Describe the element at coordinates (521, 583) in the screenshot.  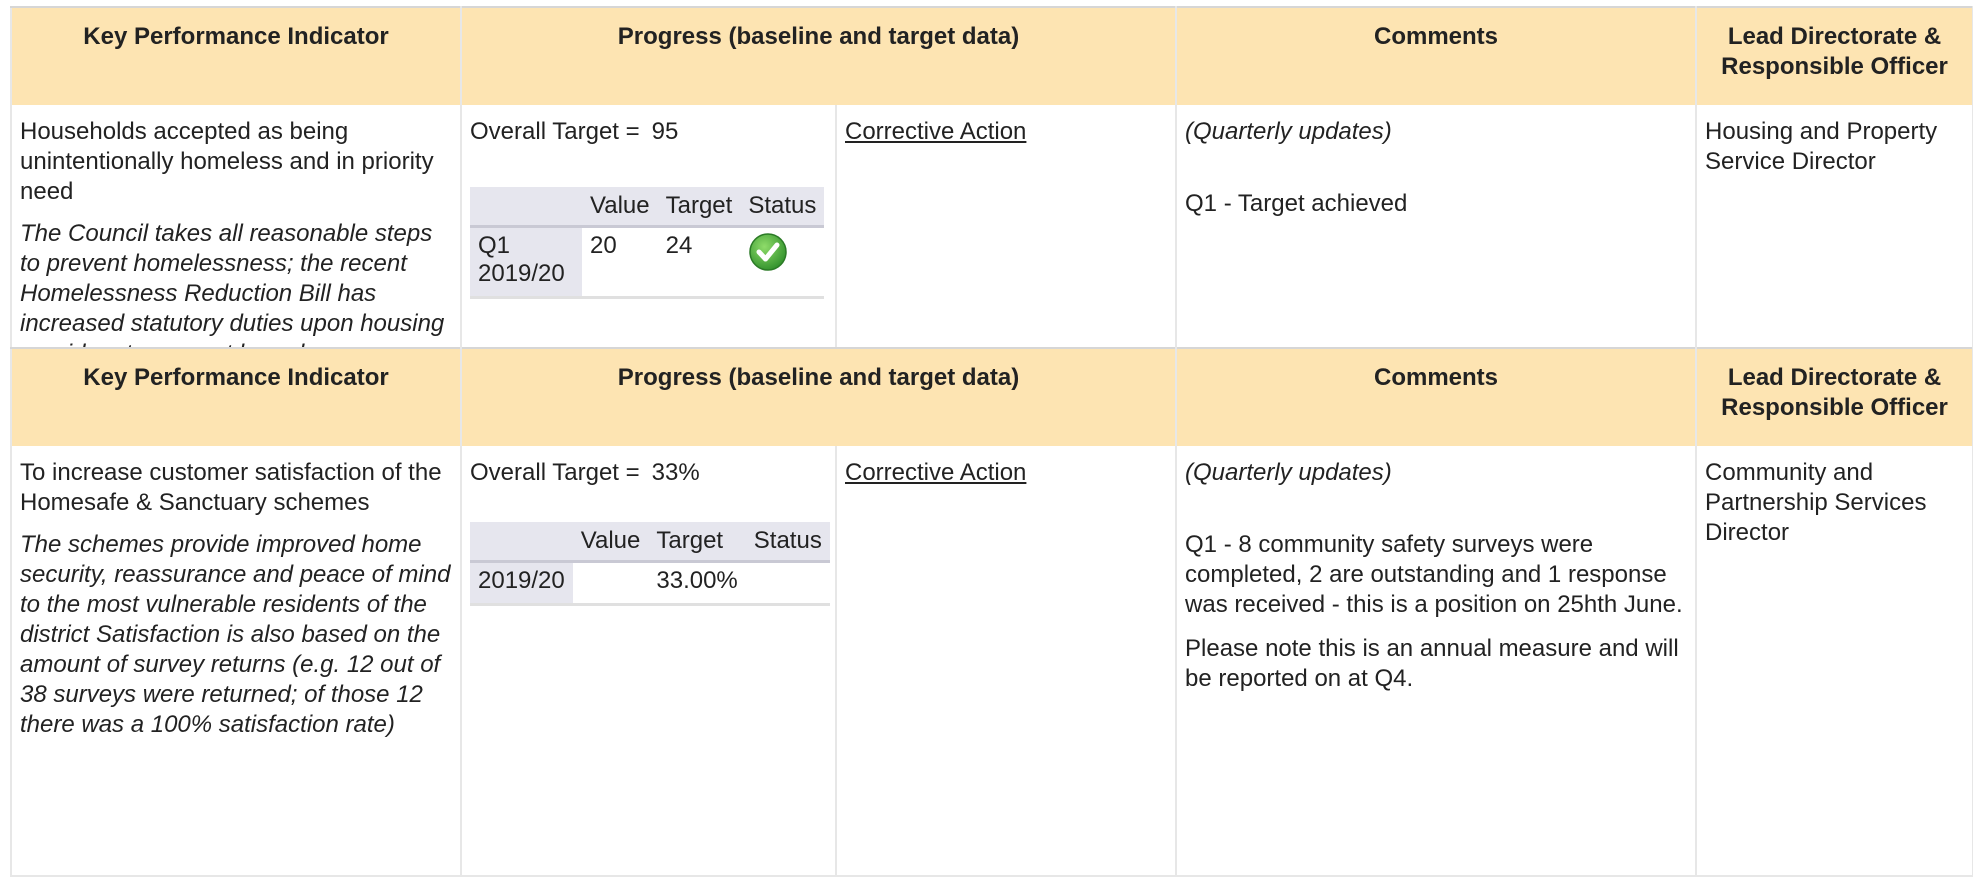
I see `mini-period: 2019/20` at that location.